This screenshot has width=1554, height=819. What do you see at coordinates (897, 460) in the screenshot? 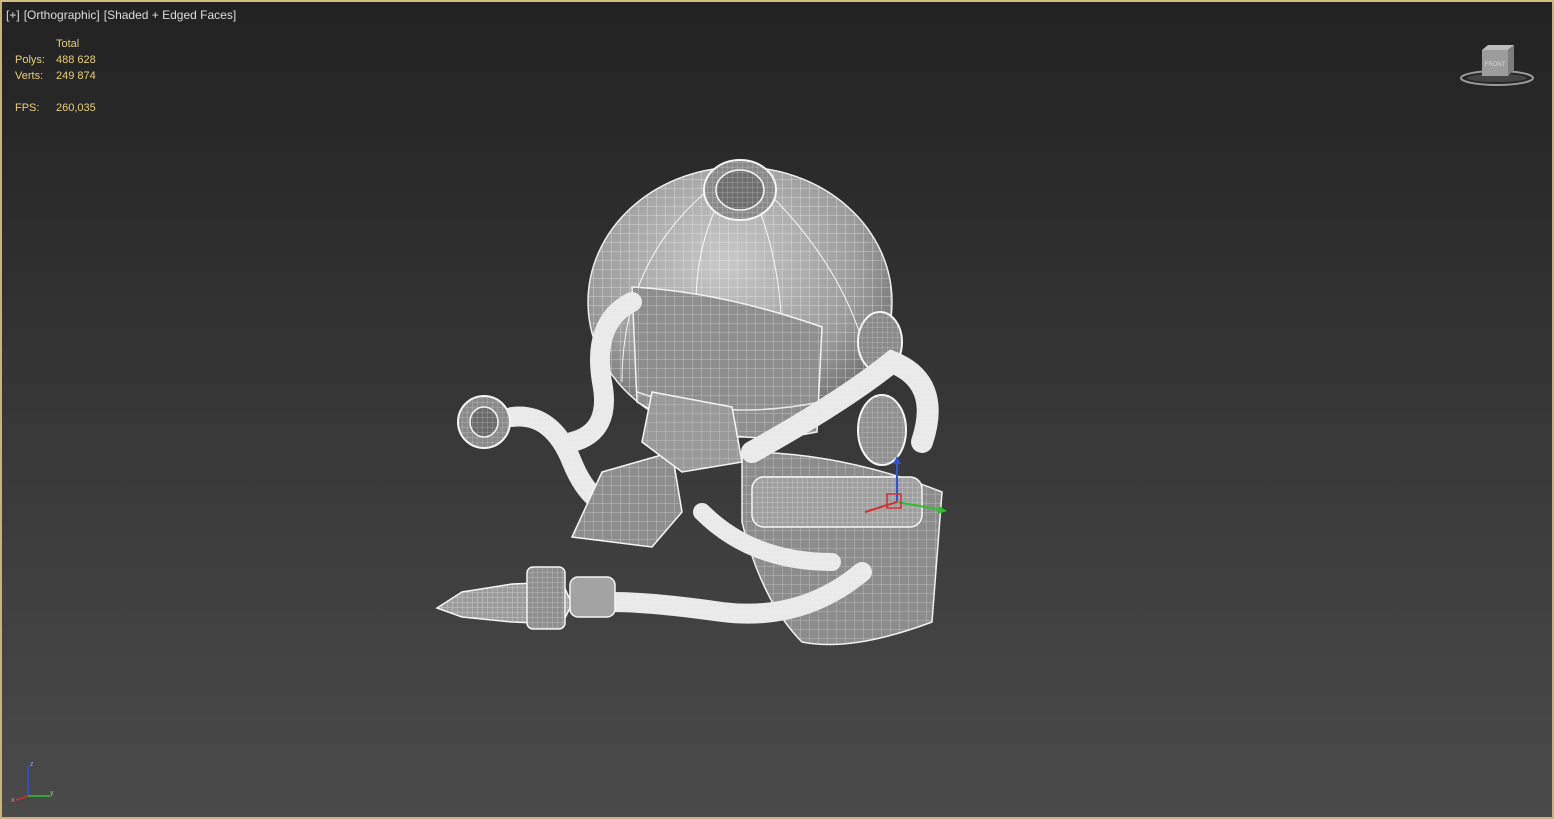
I see `gizmo-z-arrow` at bounding box center [897, 460].